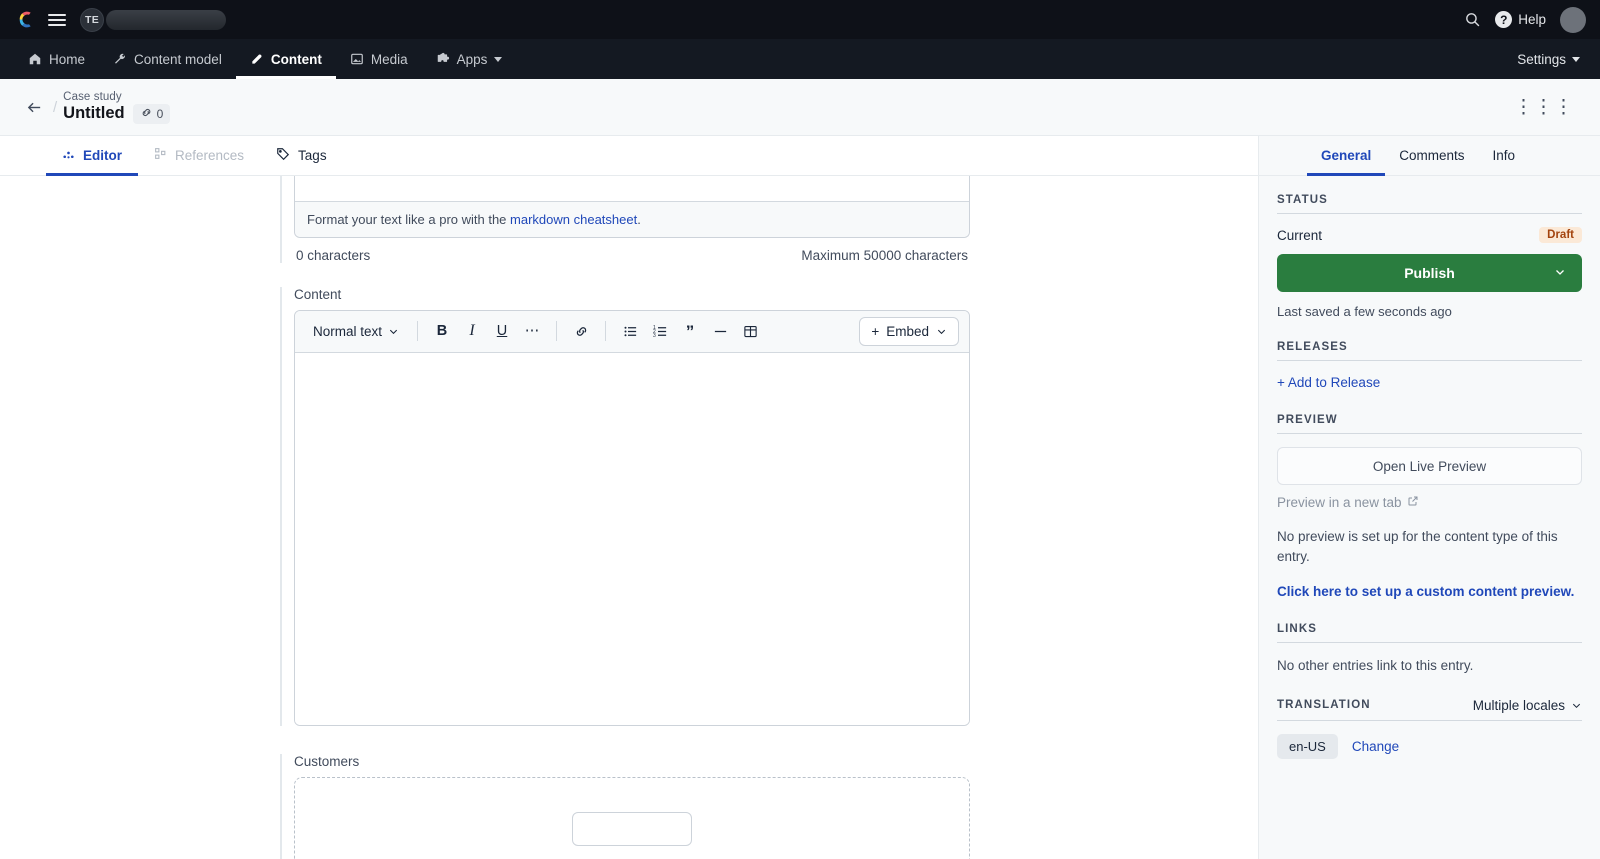 This screenshot has height=859, width=1600. What do you see at coordinates (356, 331) in the screenshot?
I see `text-style-select: Normal text` at bounding box center [356, 331].